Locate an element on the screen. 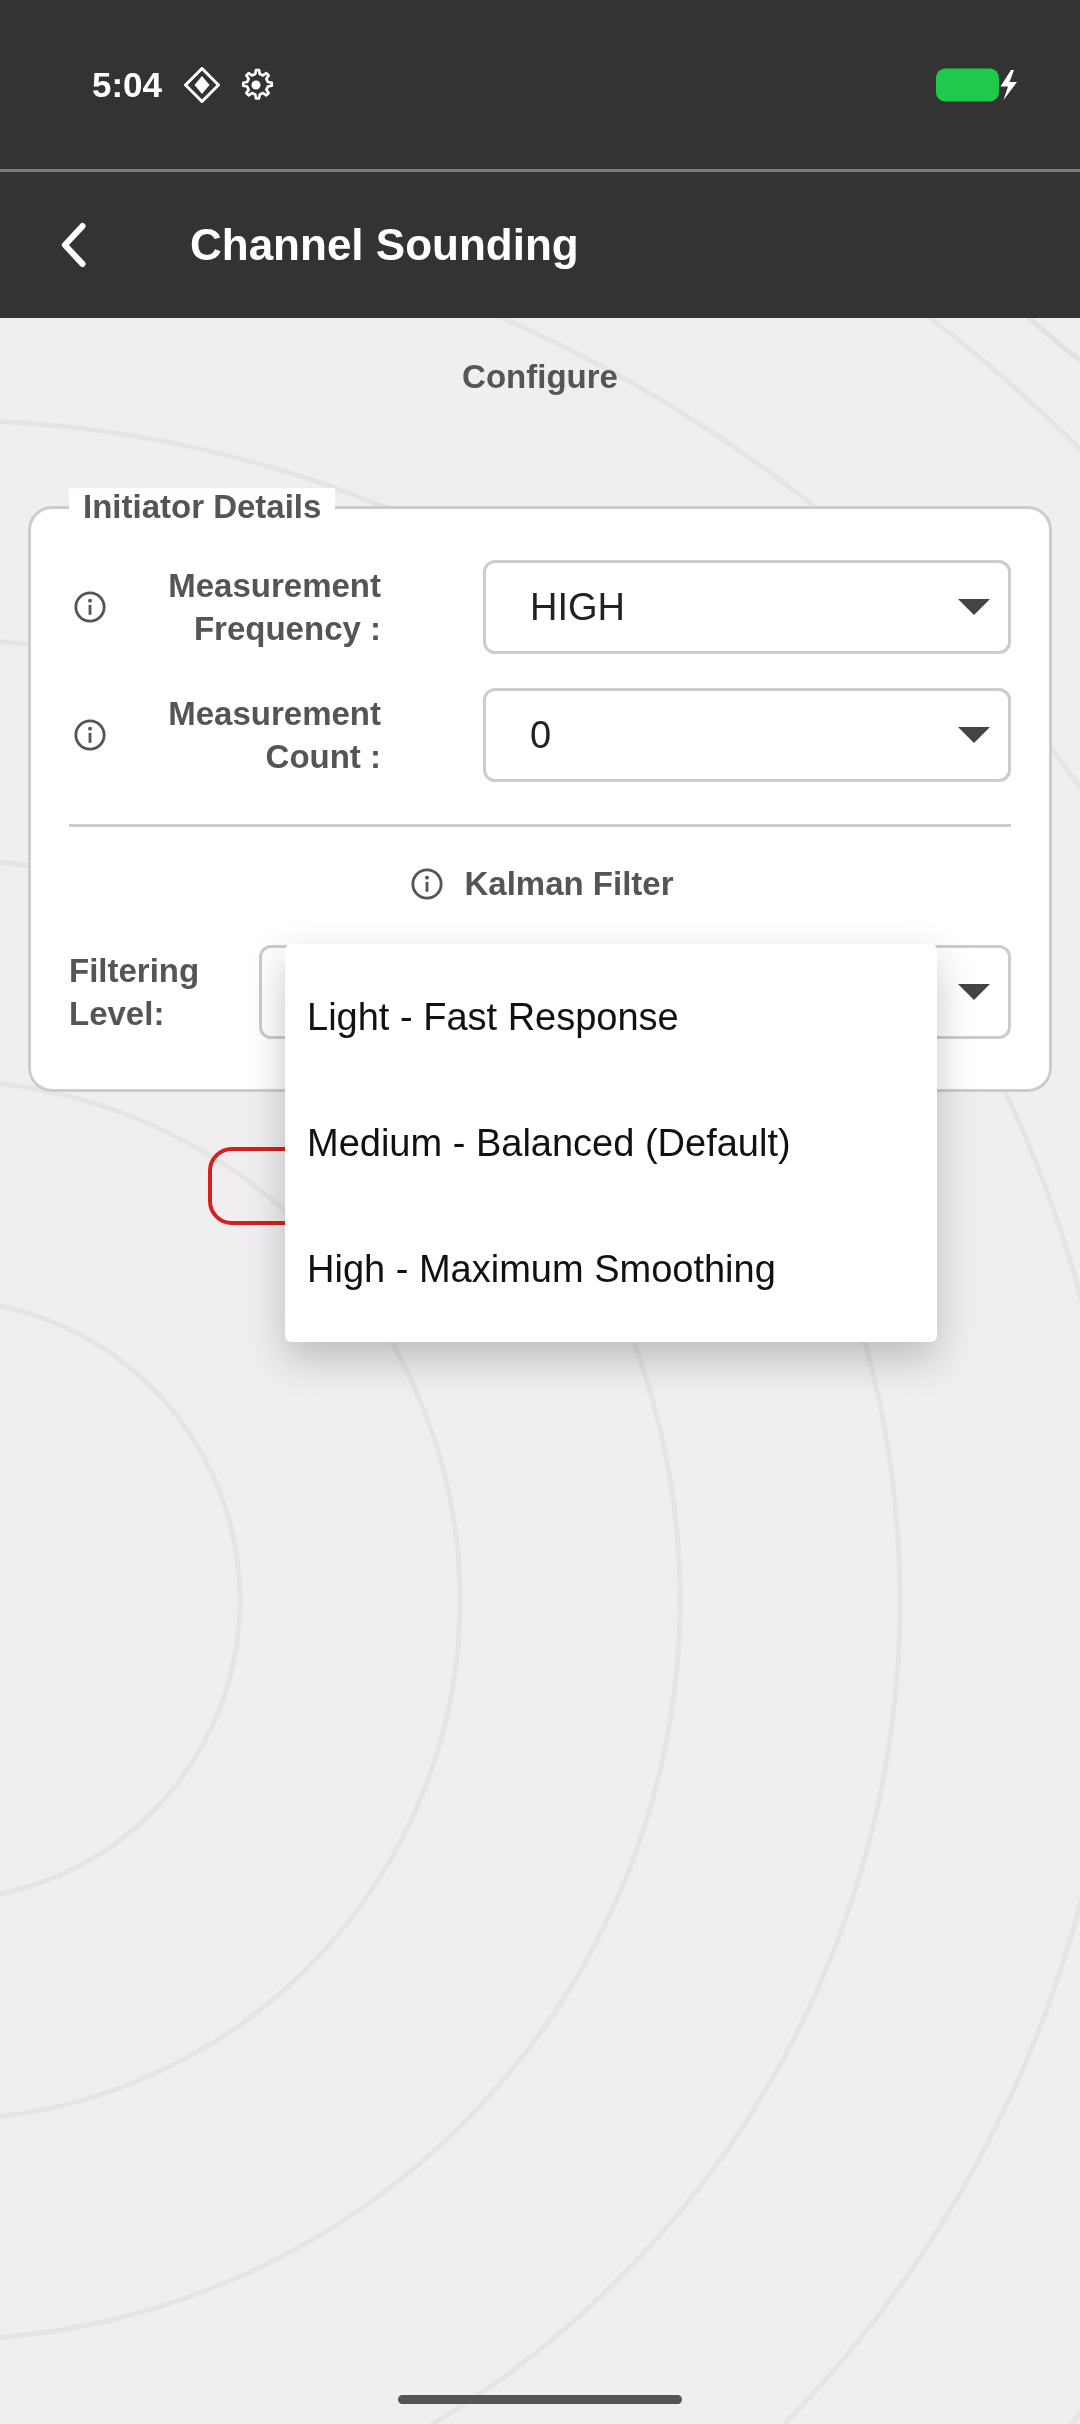 This screenshot has width=1080, height=2424. dropdown-field: 0 is located at coordinates (747, 735).